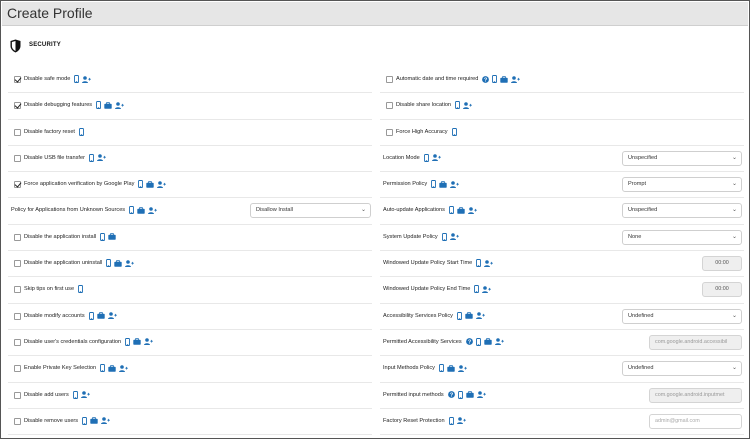 Image resolution: width=750 pixels, height=439 pixels. What do you see at coordinates (401, 157) in the screenshot?
I see `setting-label: Location Mode` at bounding box center [401, 157].